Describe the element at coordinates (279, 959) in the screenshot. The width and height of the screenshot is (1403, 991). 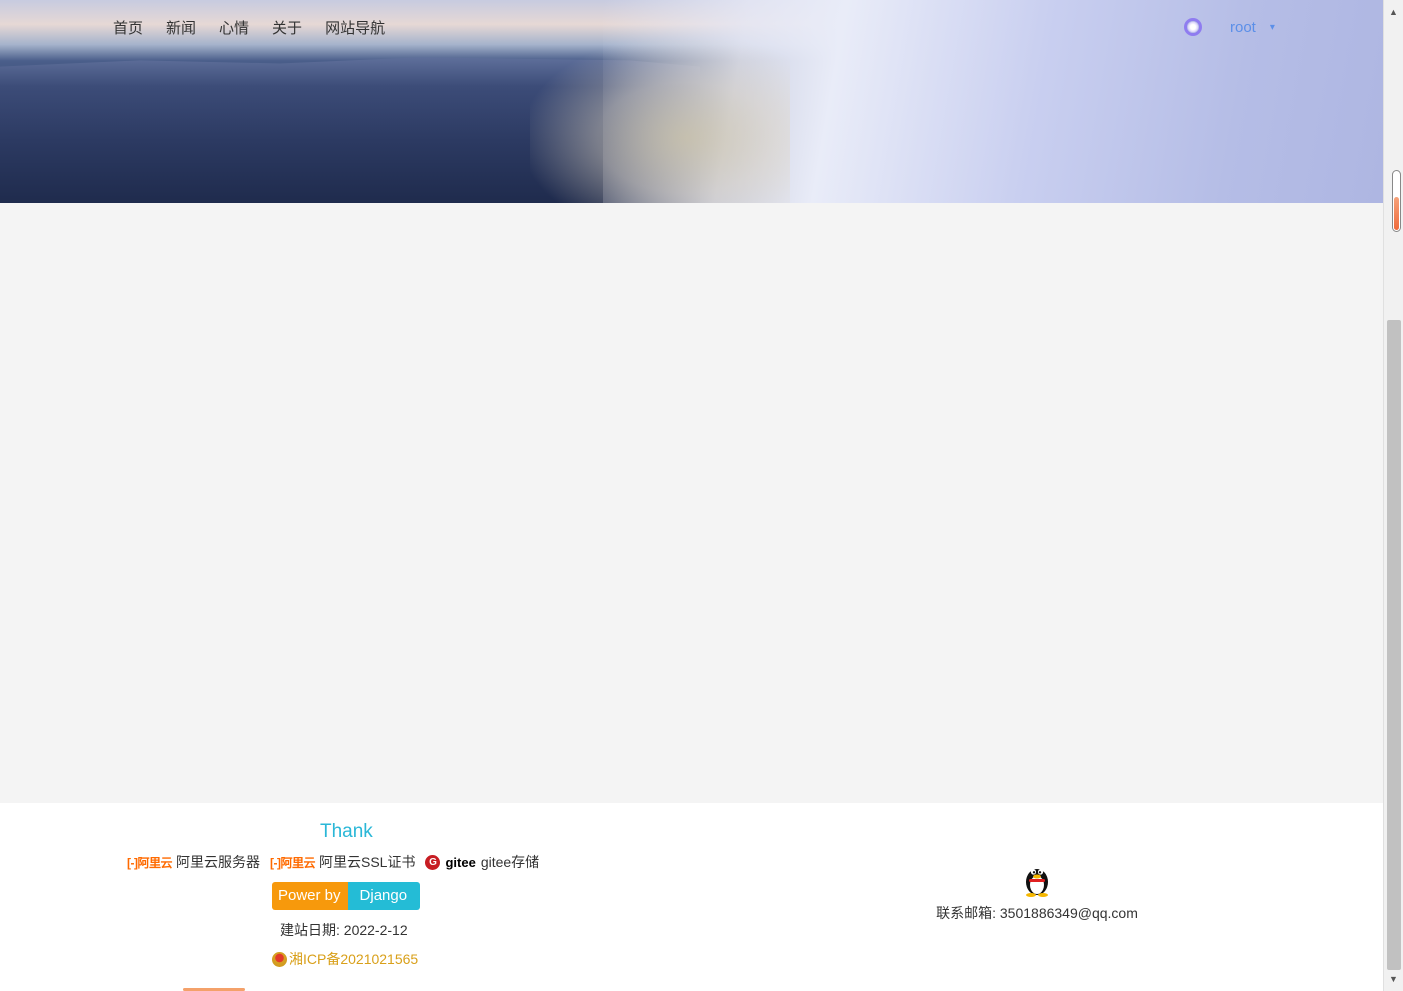
I see `police-badge-icon` at that location.